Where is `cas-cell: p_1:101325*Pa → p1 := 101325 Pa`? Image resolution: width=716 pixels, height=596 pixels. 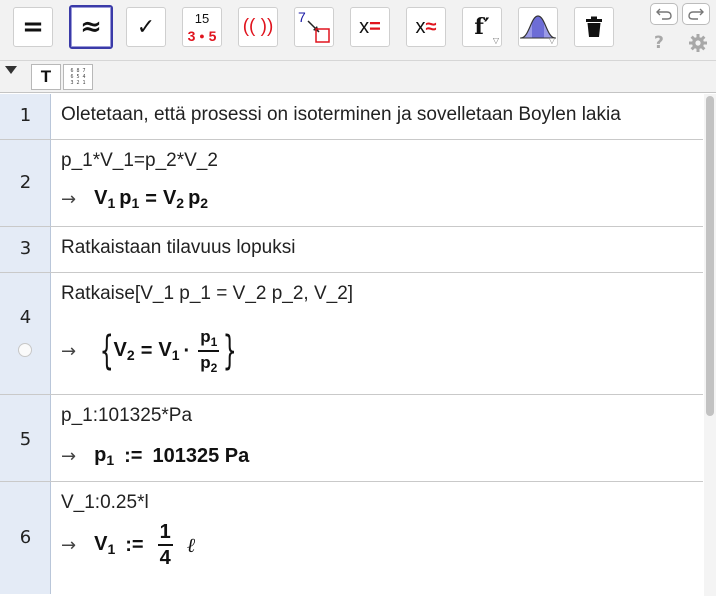 cas-cell: p_1:101325*Pa → p1 := 101325 Pa is located at coordinates (377, 438).